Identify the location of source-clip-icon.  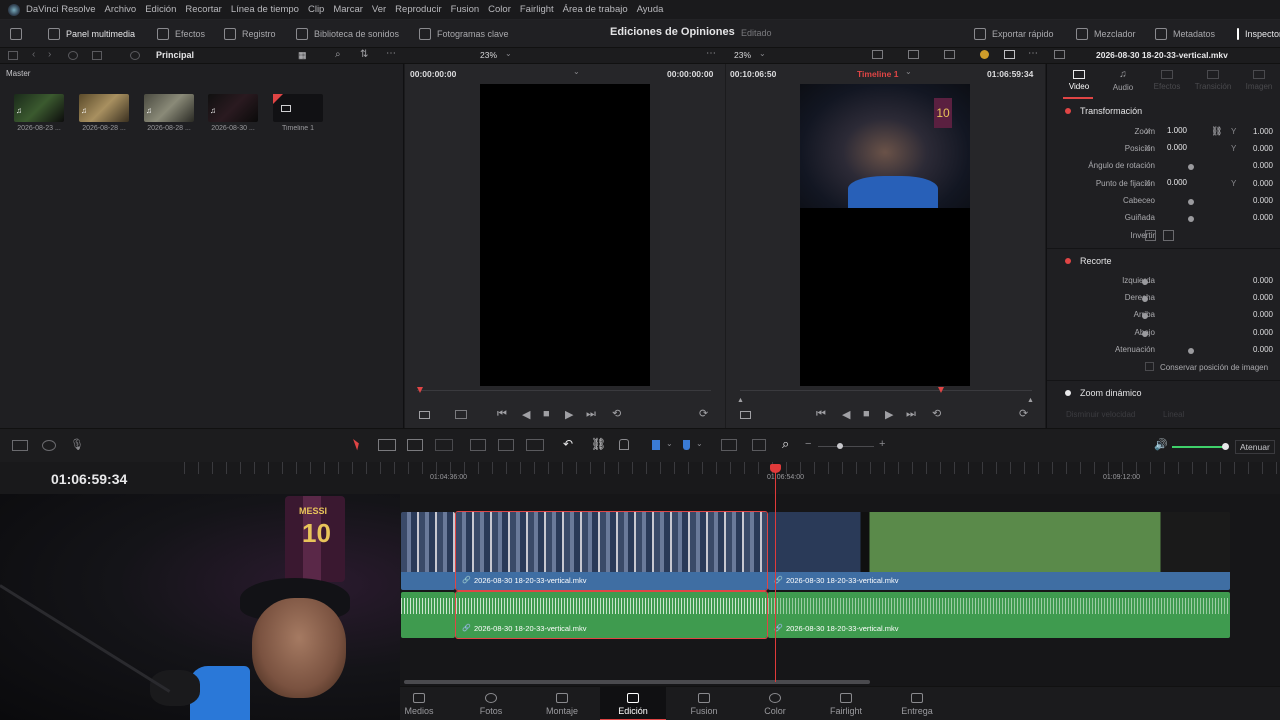
(461, 414).